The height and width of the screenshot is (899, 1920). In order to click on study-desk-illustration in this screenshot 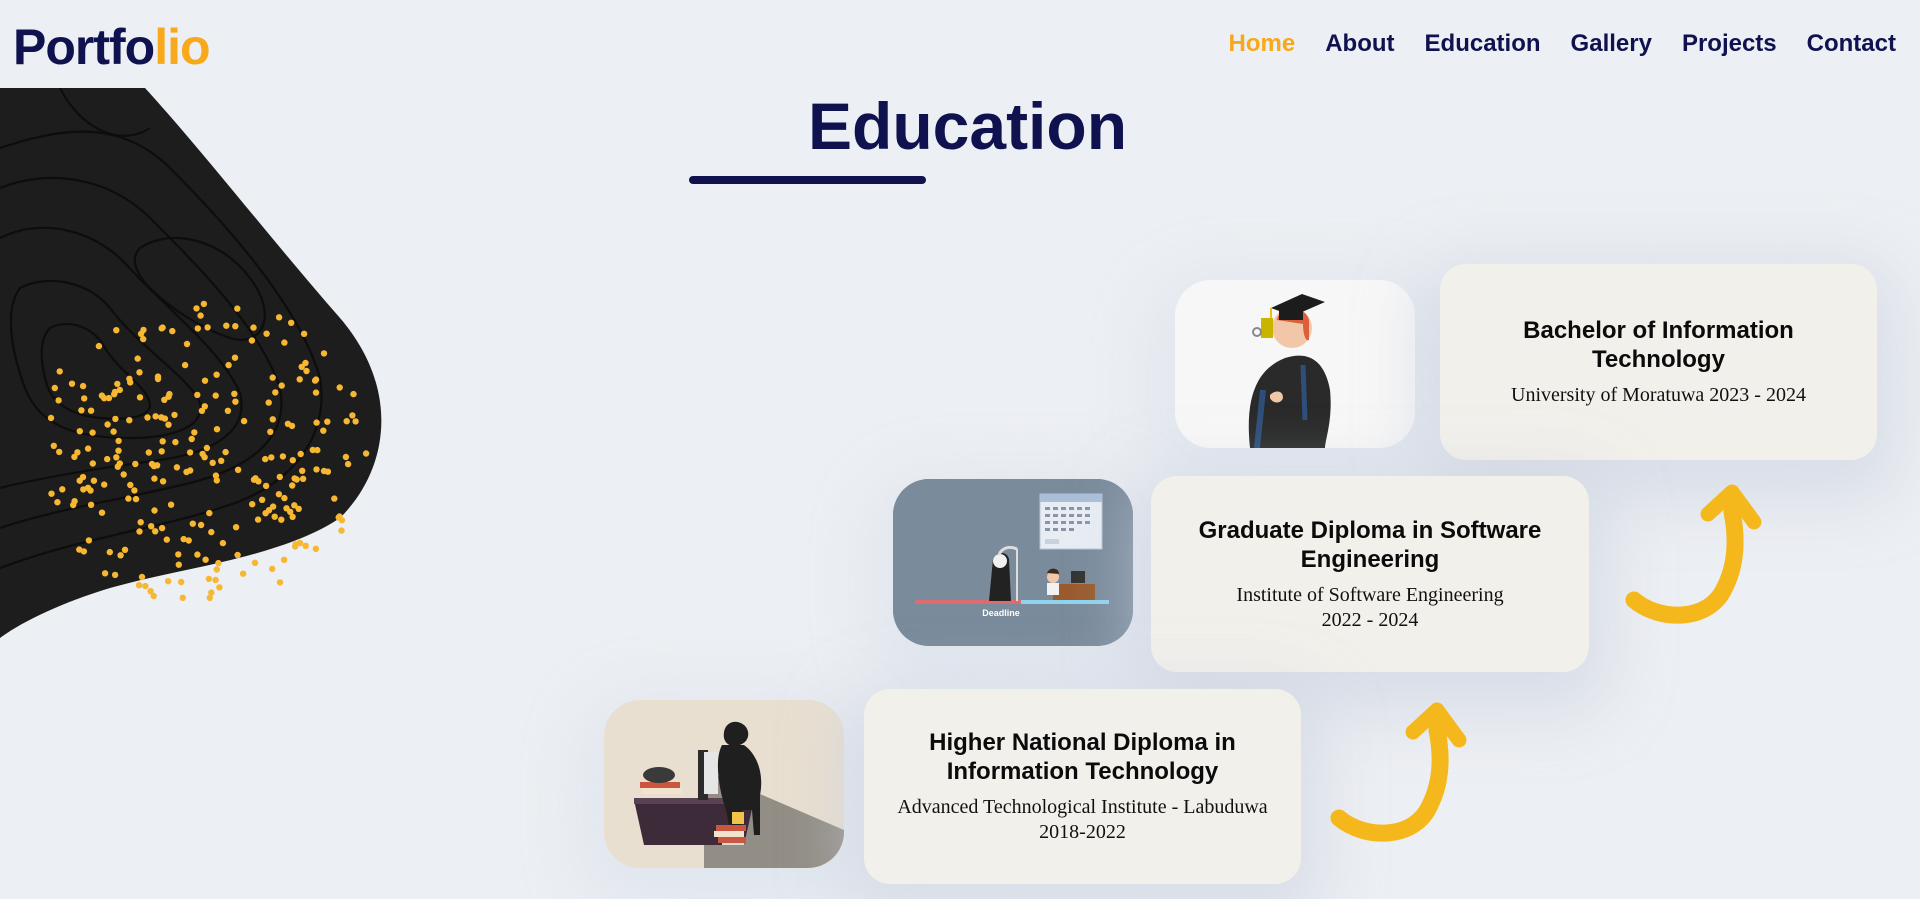, I will do `click(724, 784)`.